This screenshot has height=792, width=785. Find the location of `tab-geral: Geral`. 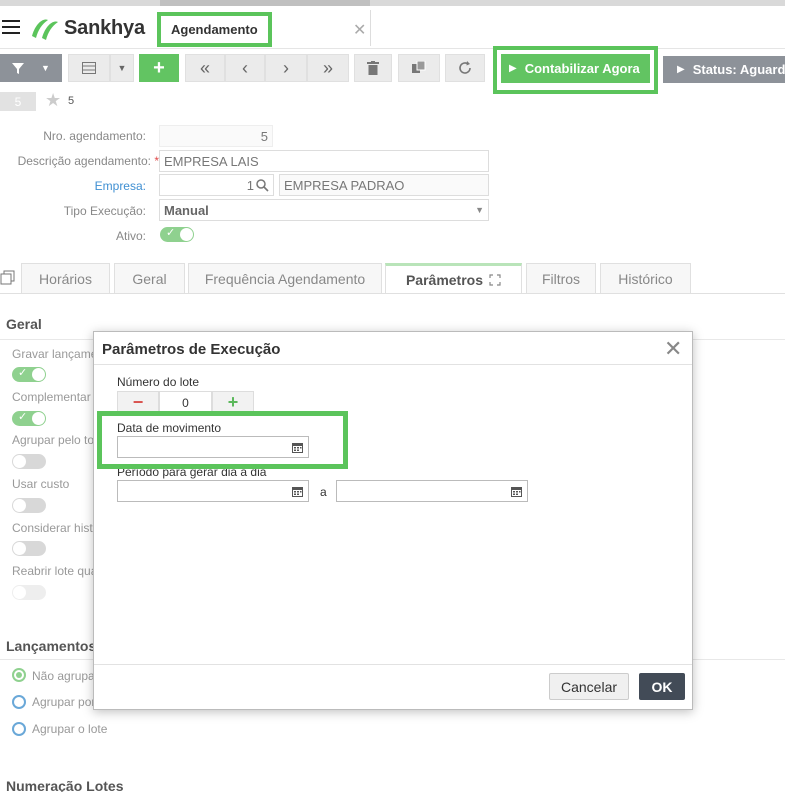

tab-geral: Geral is located at coordinates (149, 278).